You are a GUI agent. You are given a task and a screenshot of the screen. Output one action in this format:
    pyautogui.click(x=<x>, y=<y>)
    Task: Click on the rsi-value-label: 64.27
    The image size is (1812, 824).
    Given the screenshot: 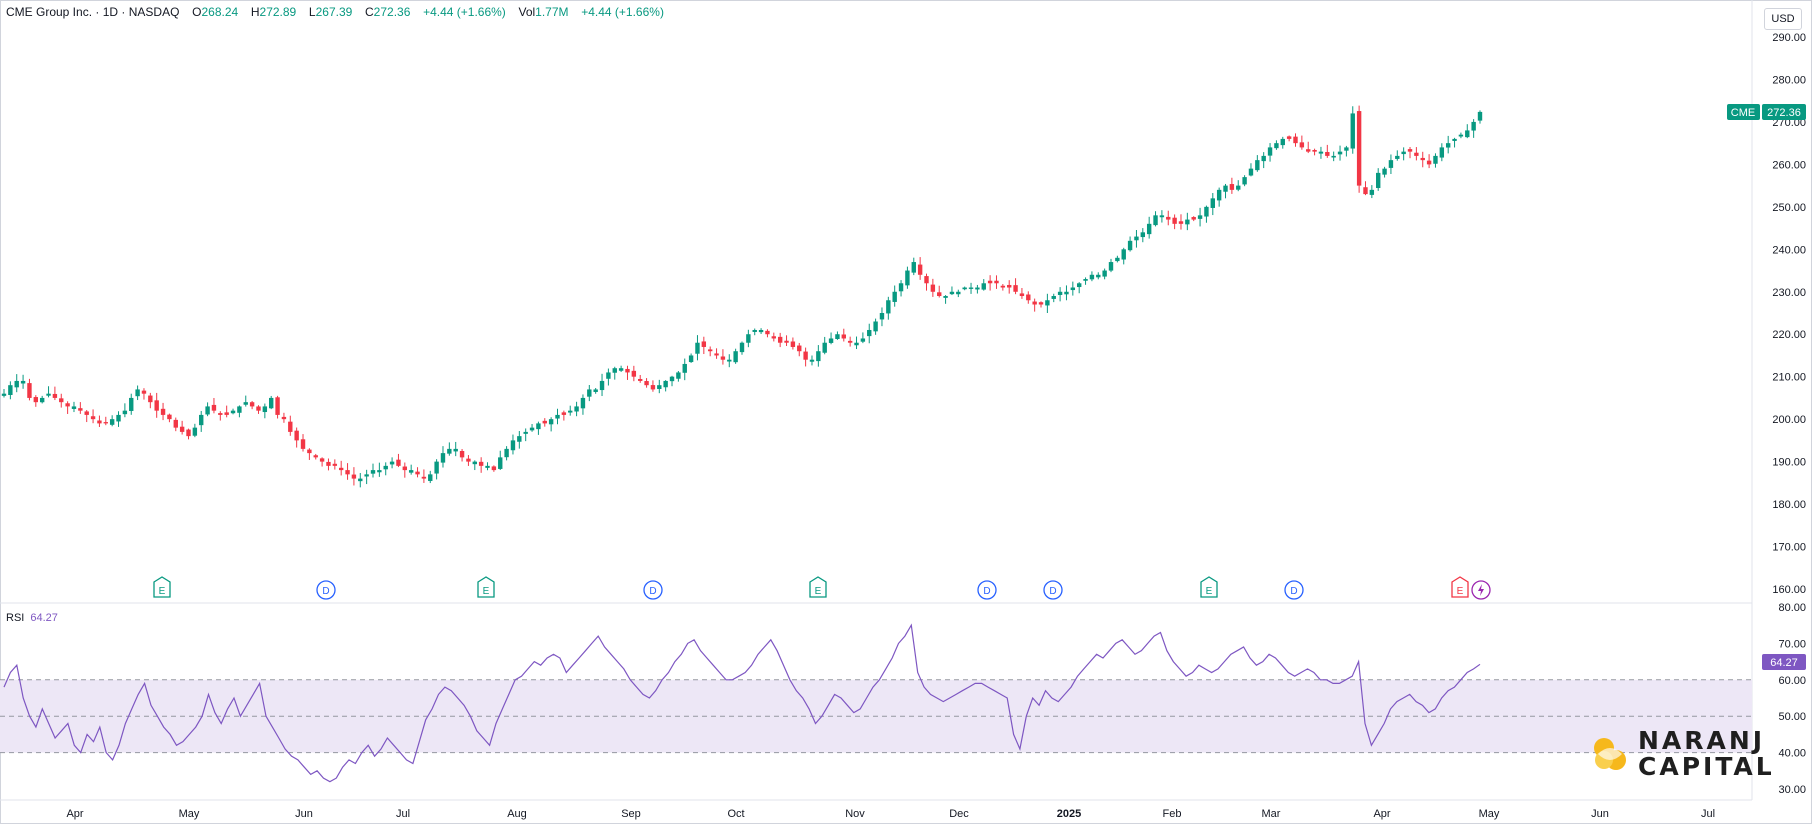 What is the action you would take?
    pyautogui.click(x=1784, y=662)
    